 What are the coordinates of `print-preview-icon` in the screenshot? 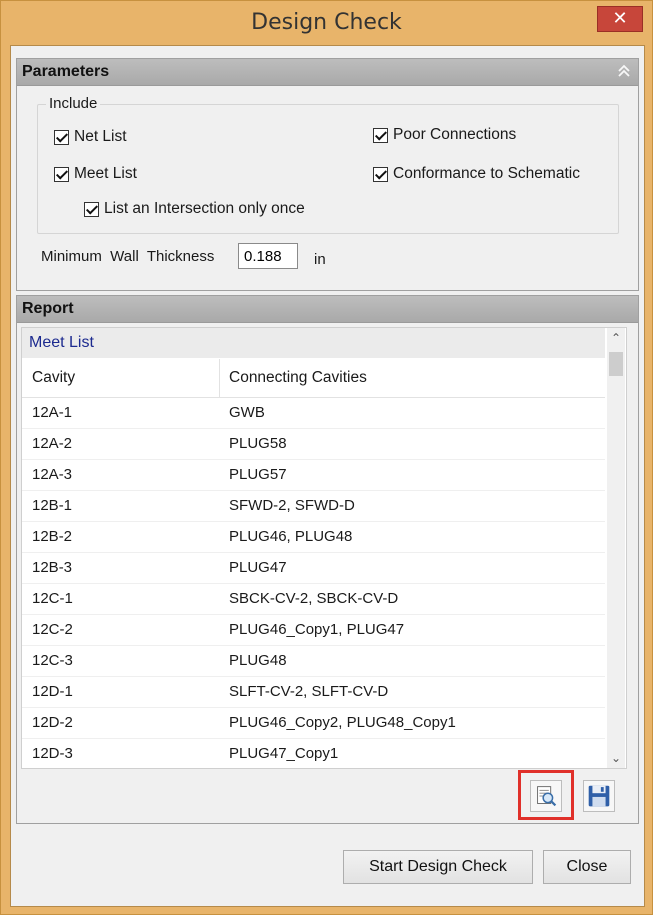 It's located at (547, 796).